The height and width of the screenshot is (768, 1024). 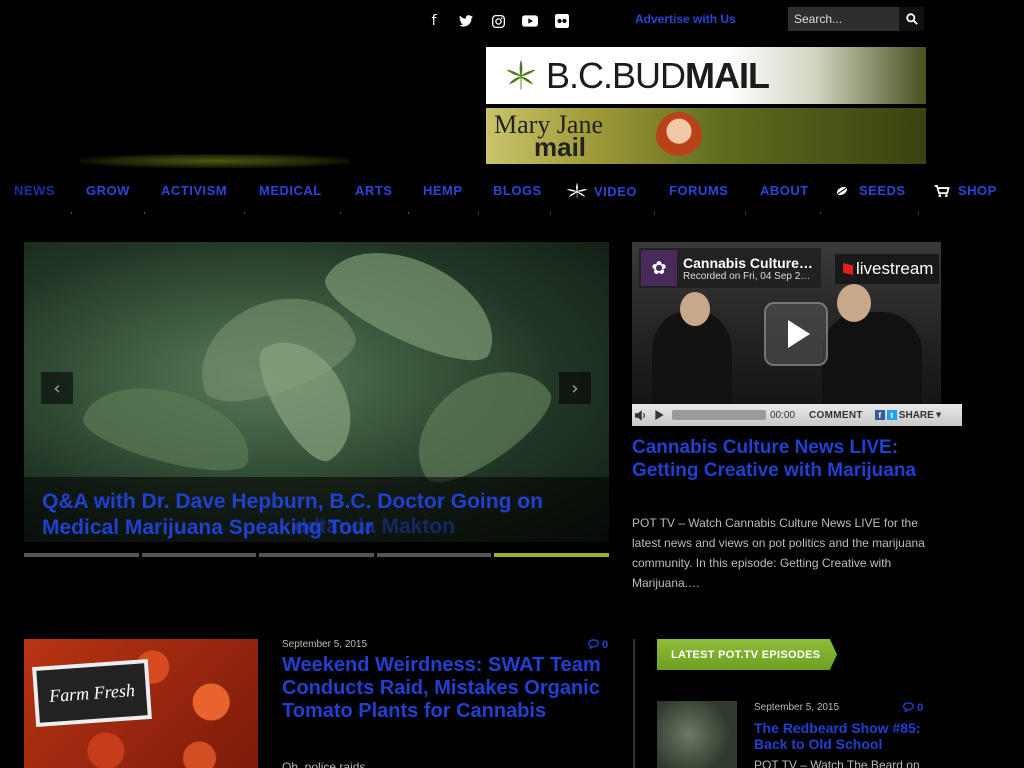 What do you see at coordinates (882, 190) in the screenshot?
I see `nav-label: SEEDS` at bounding box center [882, 190].